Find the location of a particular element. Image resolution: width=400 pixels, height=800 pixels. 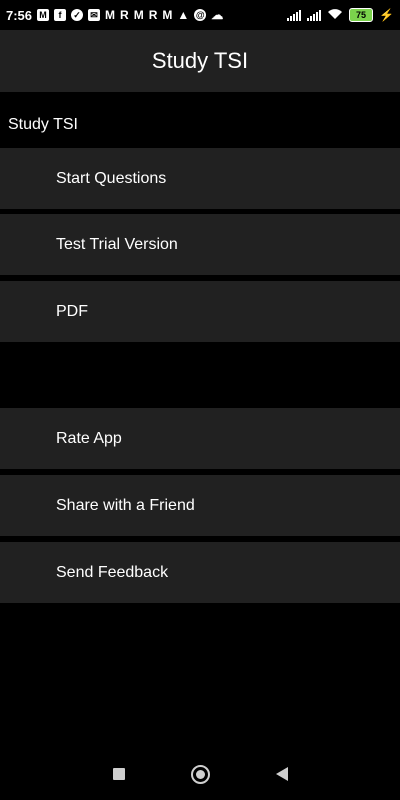

status-left: 7:56 M f ✓ ✉ M R M R M ▲ @ ☁ is located at coordinates (114, 15).